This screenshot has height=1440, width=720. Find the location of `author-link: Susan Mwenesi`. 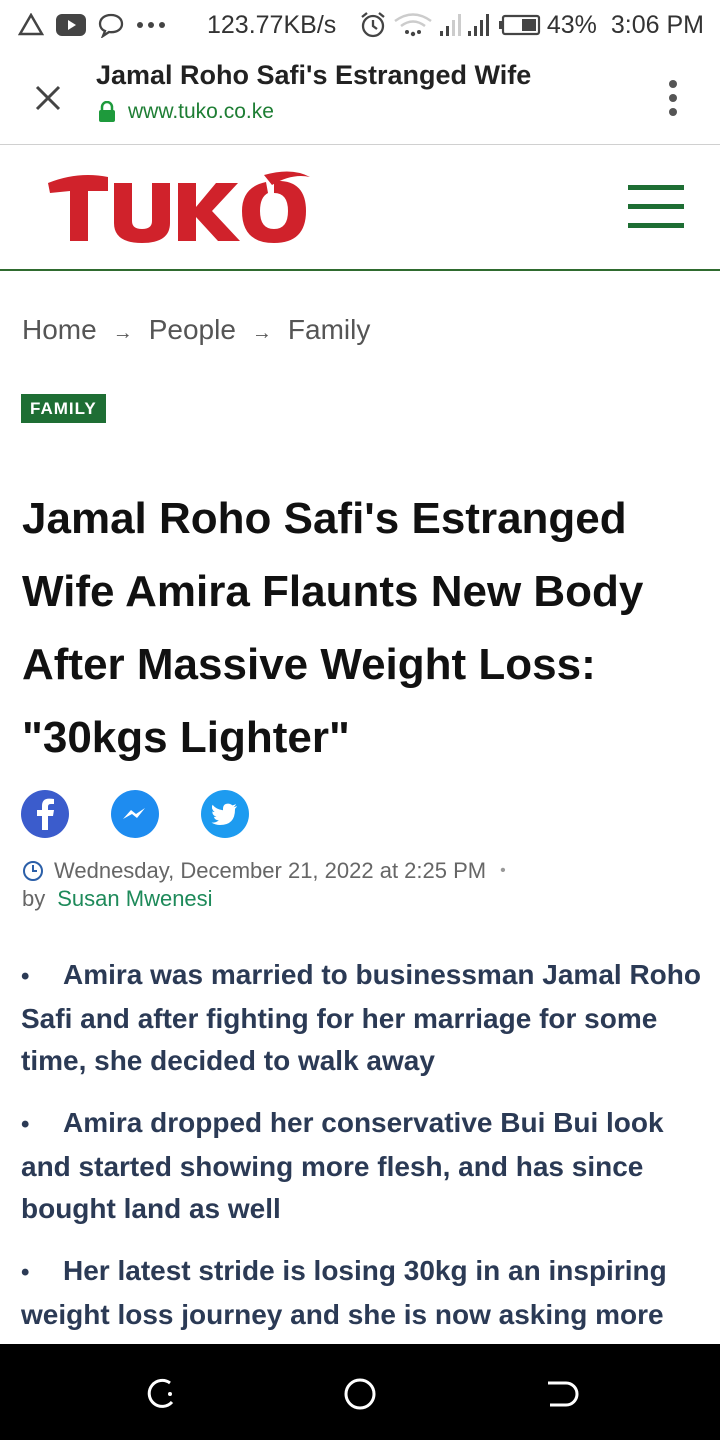

author-link: Susan Mwenesi is located at coordinates (134, 899).